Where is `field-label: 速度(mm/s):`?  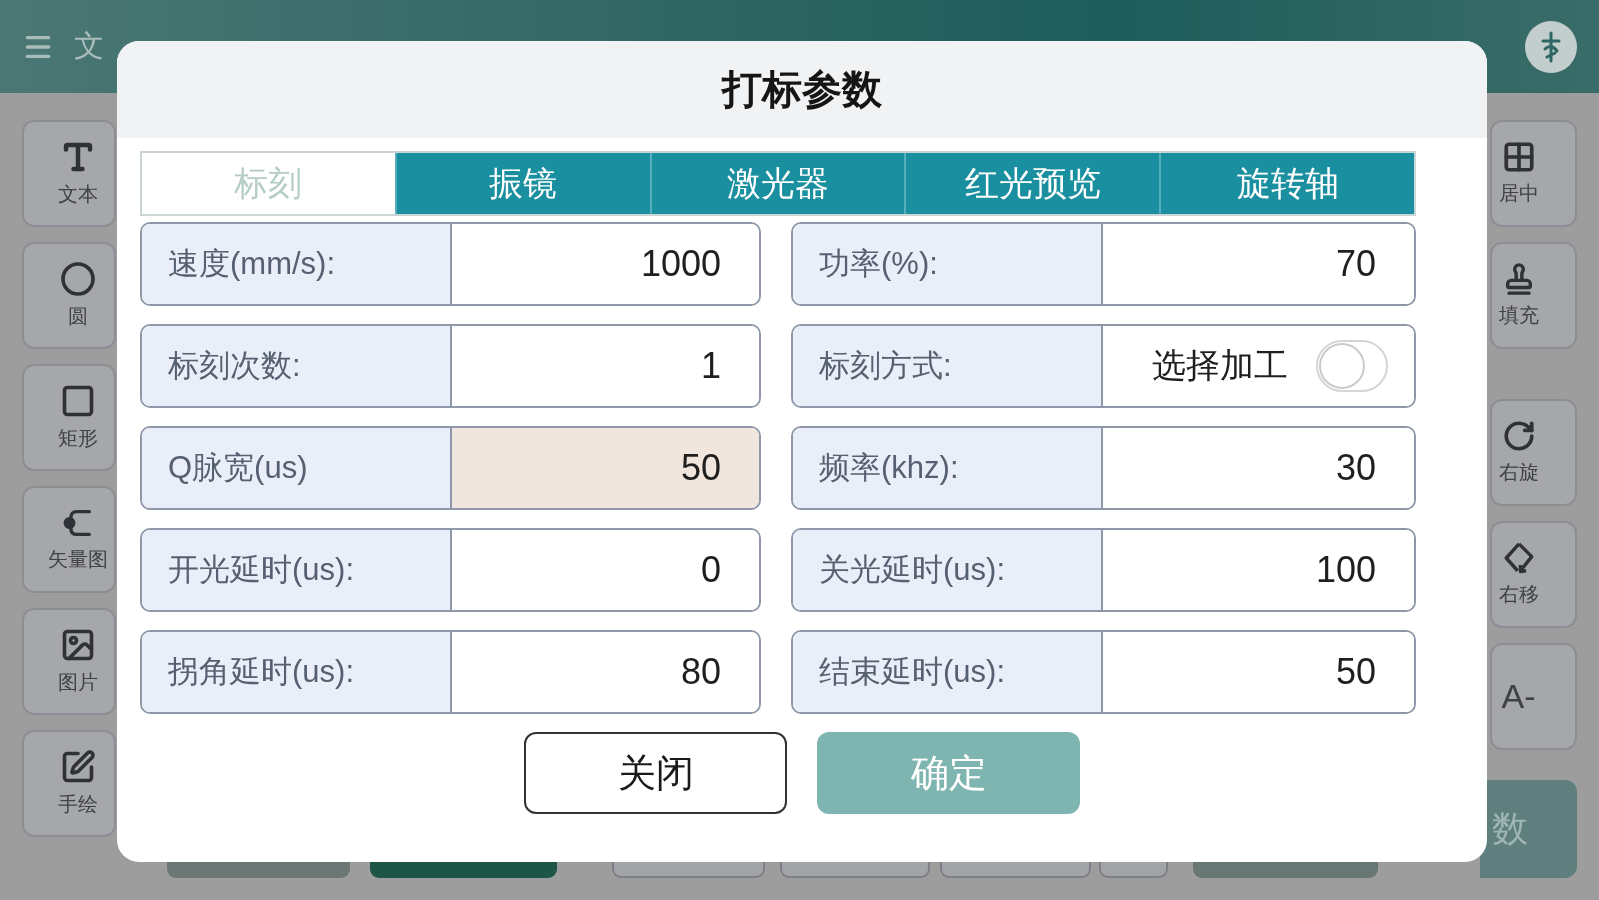
field-label: 速度(mm/s): is located at coordinates (297, 264).